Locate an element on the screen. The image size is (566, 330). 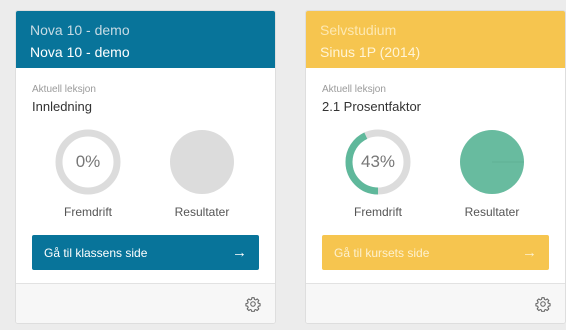
cta-label: Gå til klassens side is located at coordinates (96, 252).